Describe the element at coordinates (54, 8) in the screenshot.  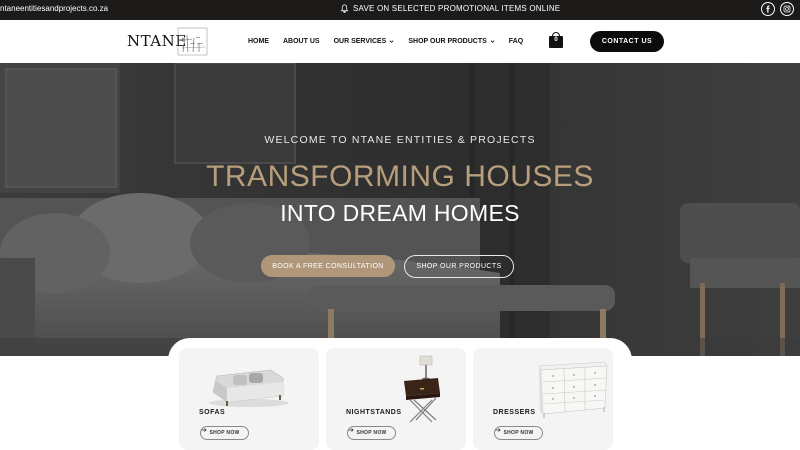
I see `contact-email-link: ntaneentitiesandprojects.co.za` at that location.